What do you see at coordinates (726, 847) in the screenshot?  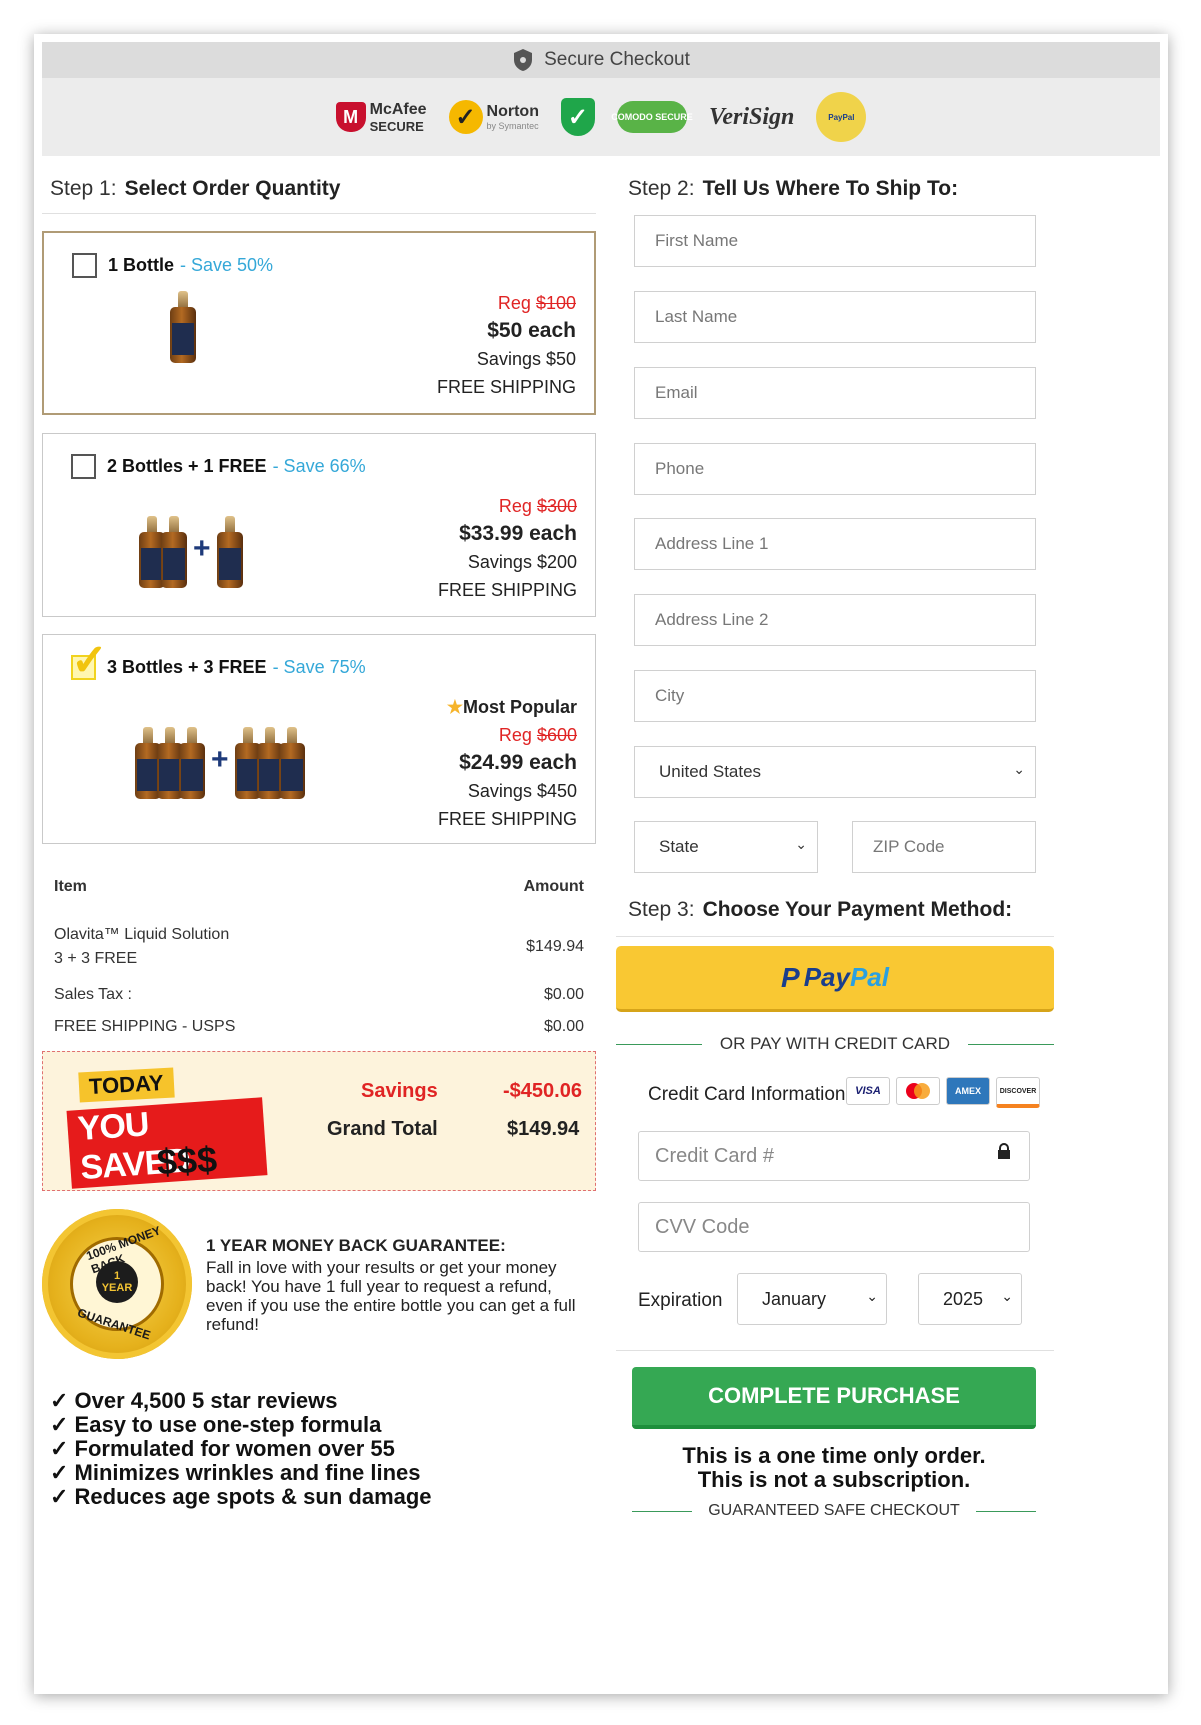 I see `state-select: State ⌄` at bounding box center [726, 847].